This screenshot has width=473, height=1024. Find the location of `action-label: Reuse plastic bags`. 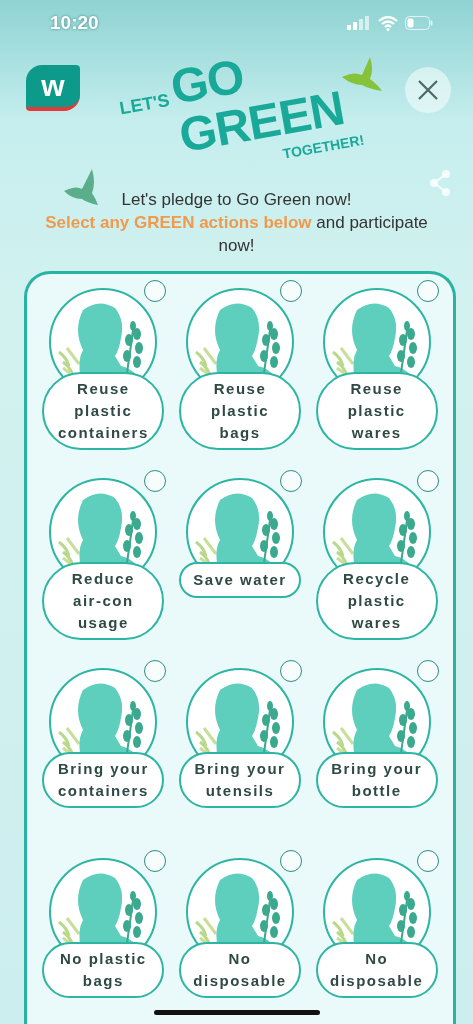

action-label: Reuse plastic bags is located at coordinates (240, 411).